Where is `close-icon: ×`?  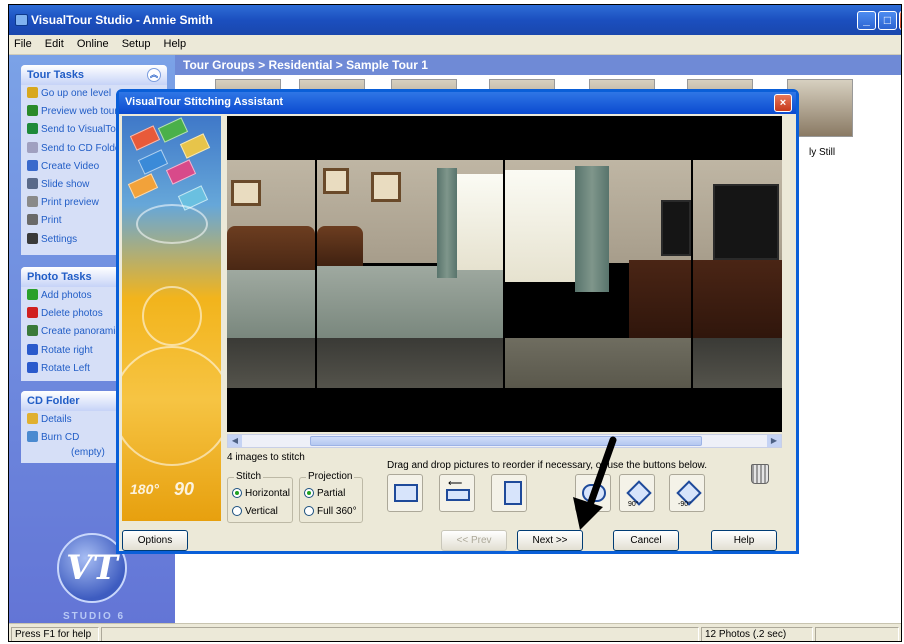 close-icon: × is located at coordinates (900, 20).